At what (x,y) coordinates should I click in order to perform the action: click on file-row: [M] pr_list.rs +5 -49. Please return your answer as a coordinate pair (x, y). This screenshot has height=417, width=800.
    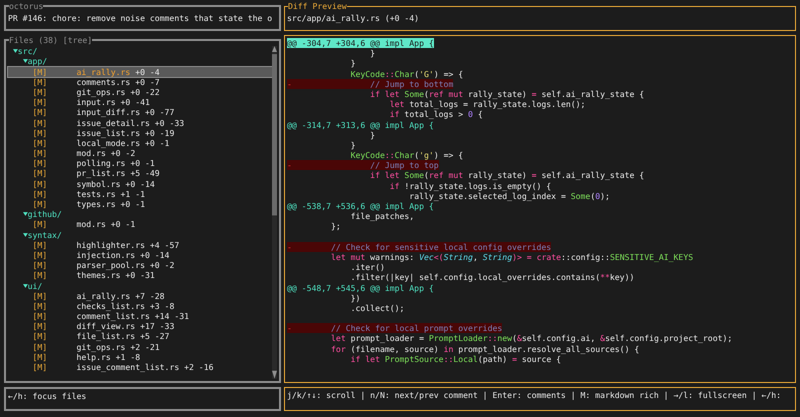
    Looking at the image, I should click on (140, 173).